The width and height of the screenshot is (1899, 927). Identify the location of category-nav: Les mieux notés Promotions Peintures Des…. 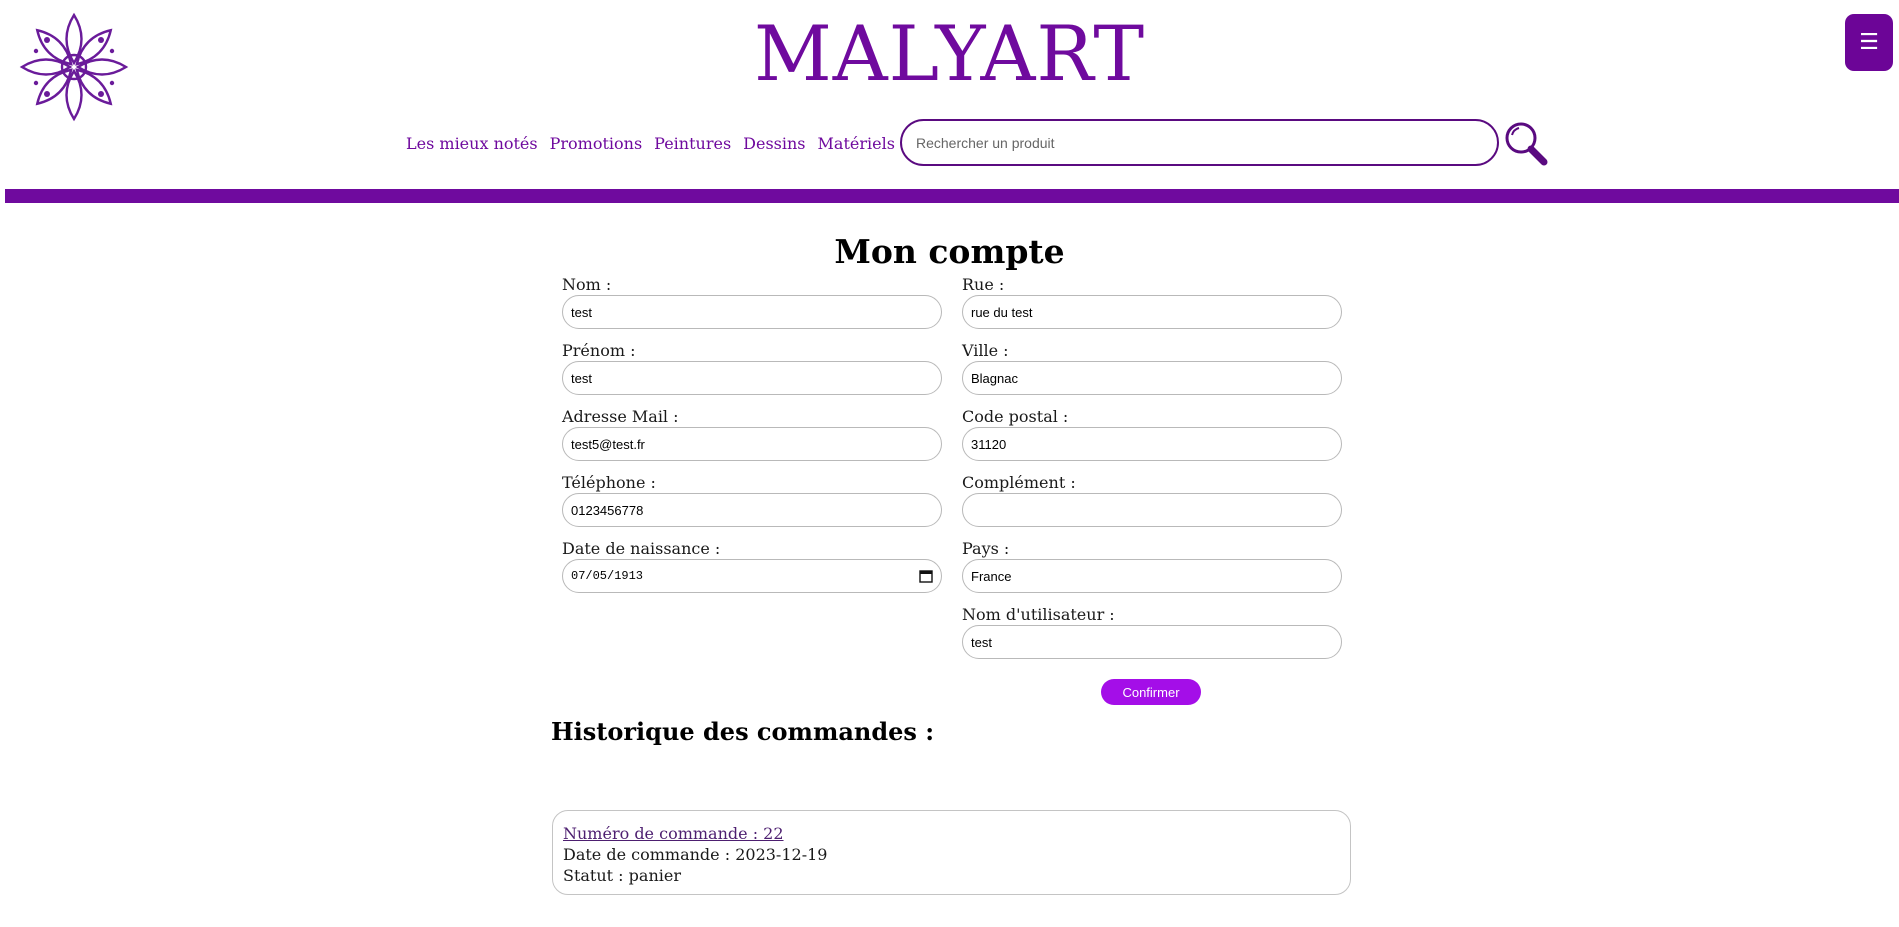
(672, 143).